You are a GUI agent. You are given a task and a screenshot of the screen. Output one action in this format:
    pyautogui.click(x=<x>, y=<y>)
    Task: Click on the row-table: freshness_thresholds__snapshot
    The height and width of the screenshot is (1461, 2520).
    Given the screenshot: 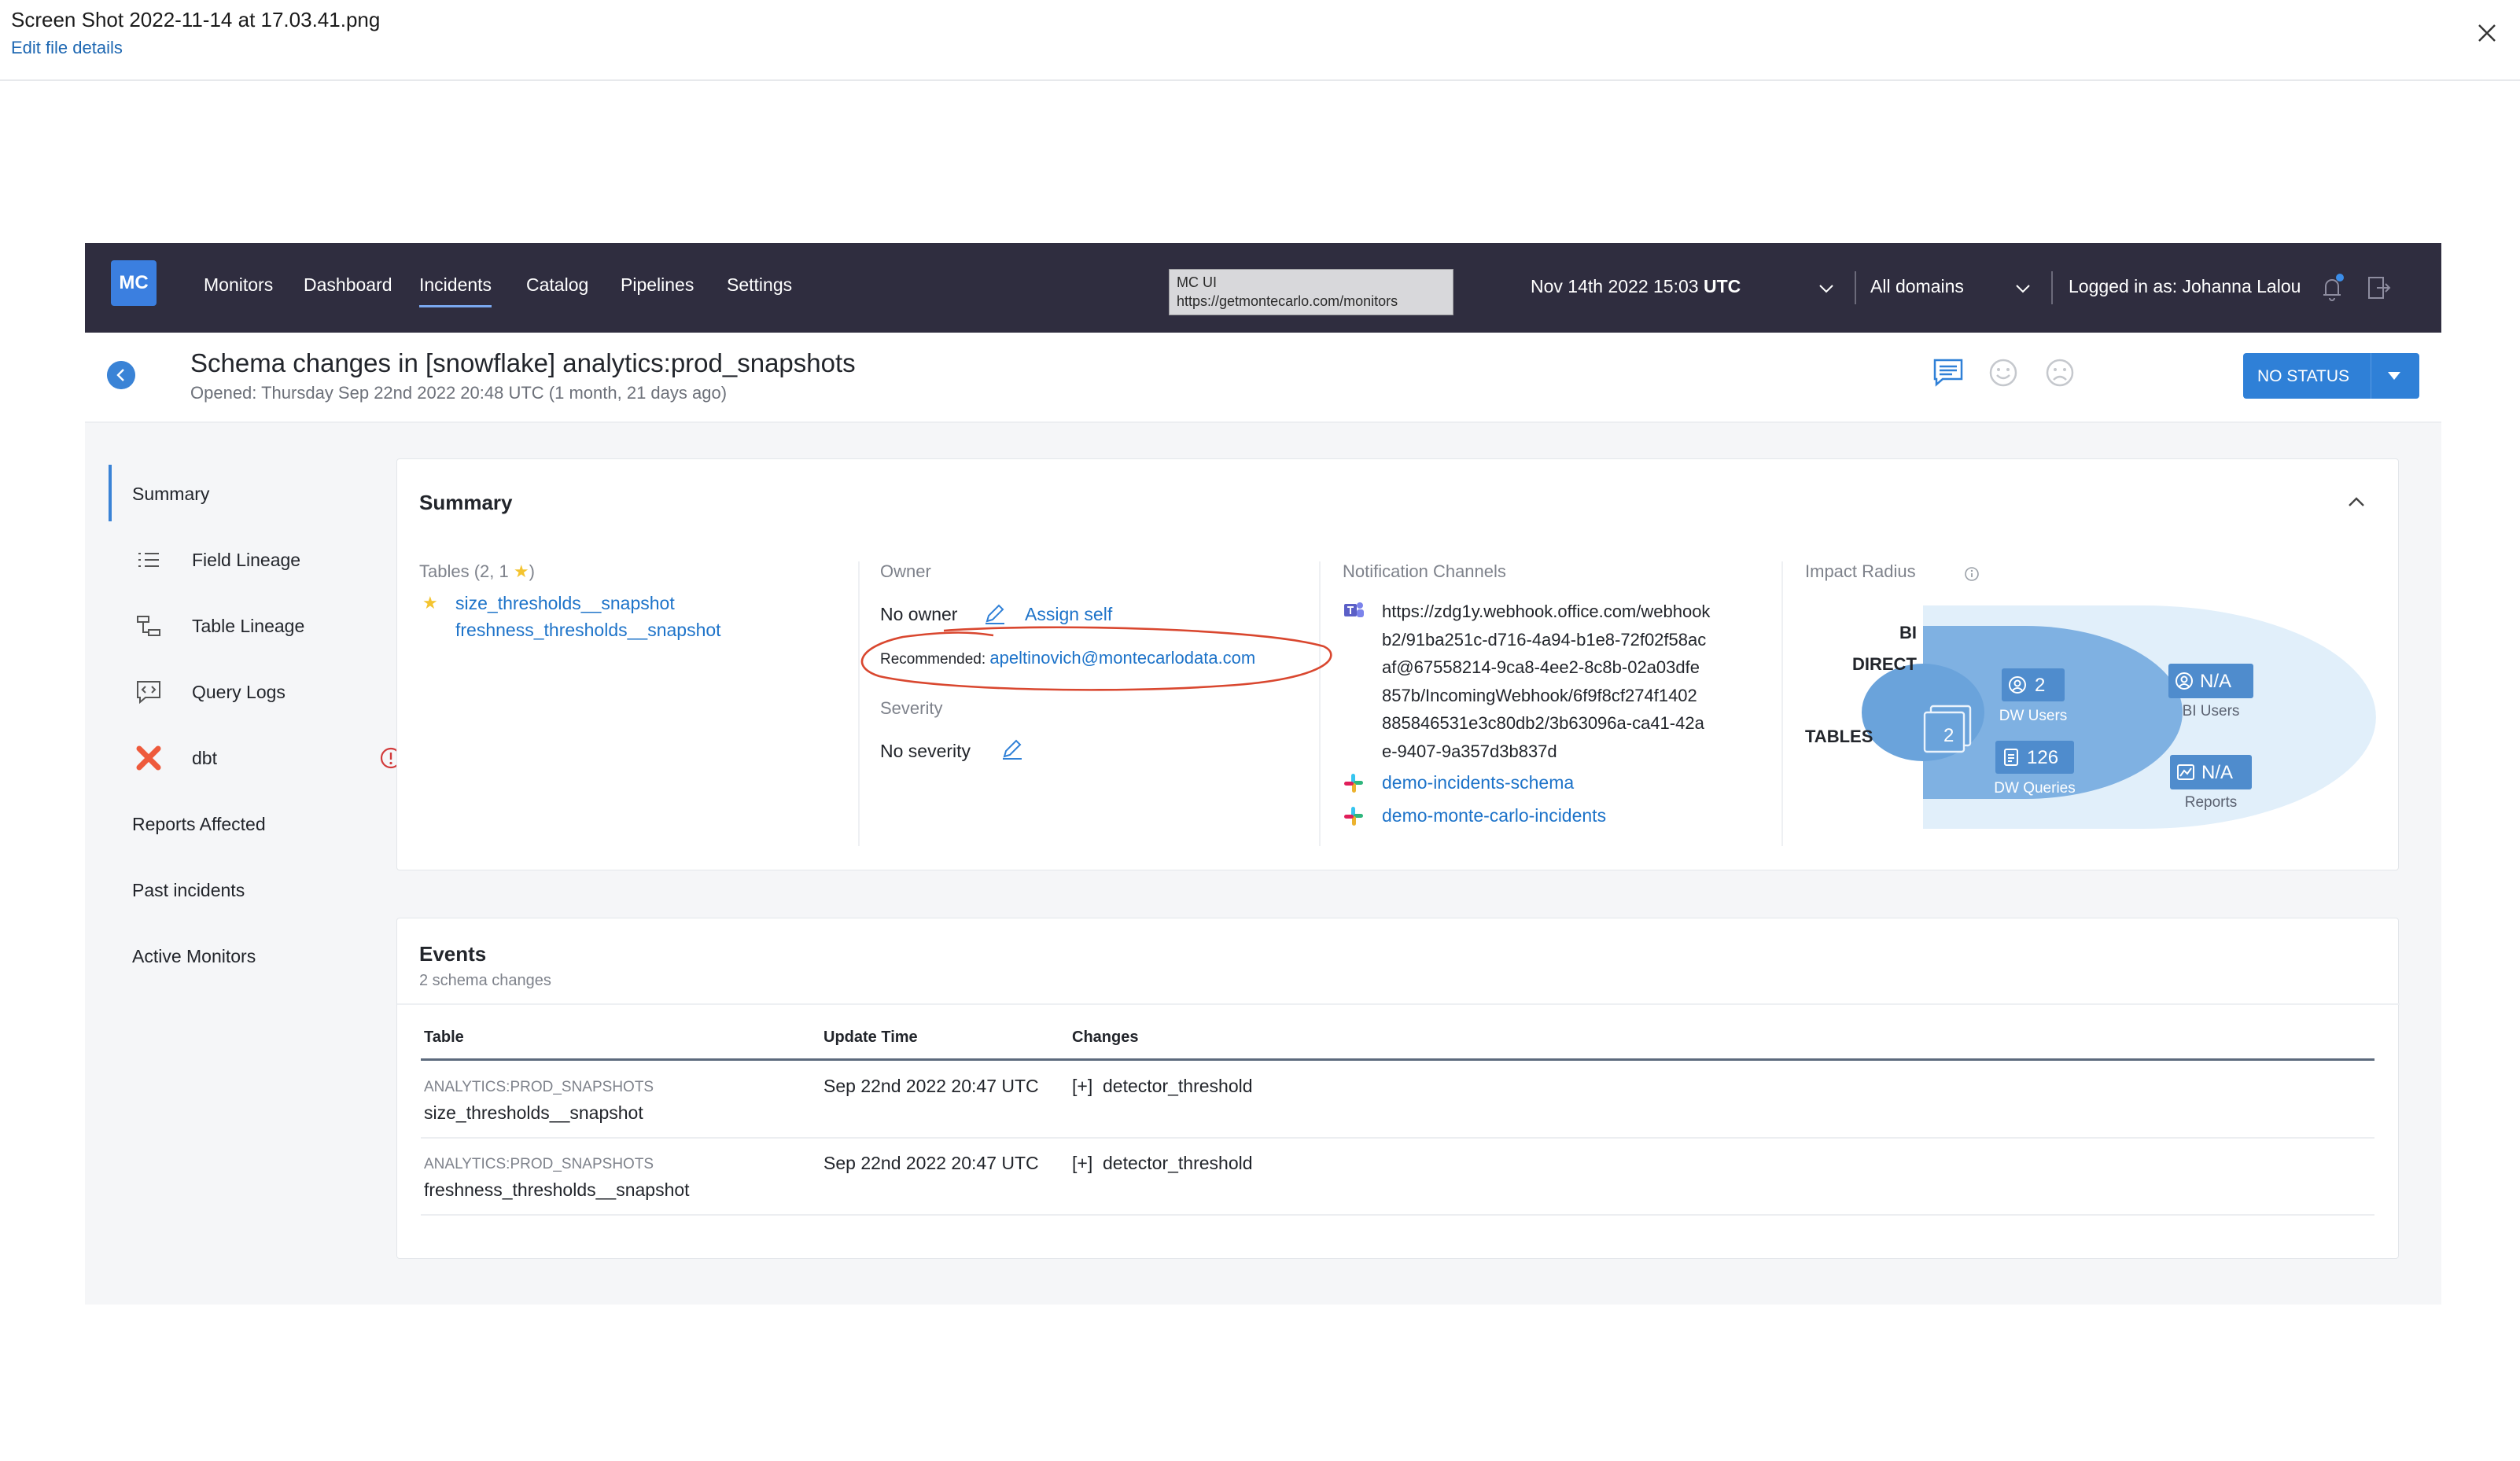 What is the action you would take?
    pyautogui.click(x=557, y=1189)
    